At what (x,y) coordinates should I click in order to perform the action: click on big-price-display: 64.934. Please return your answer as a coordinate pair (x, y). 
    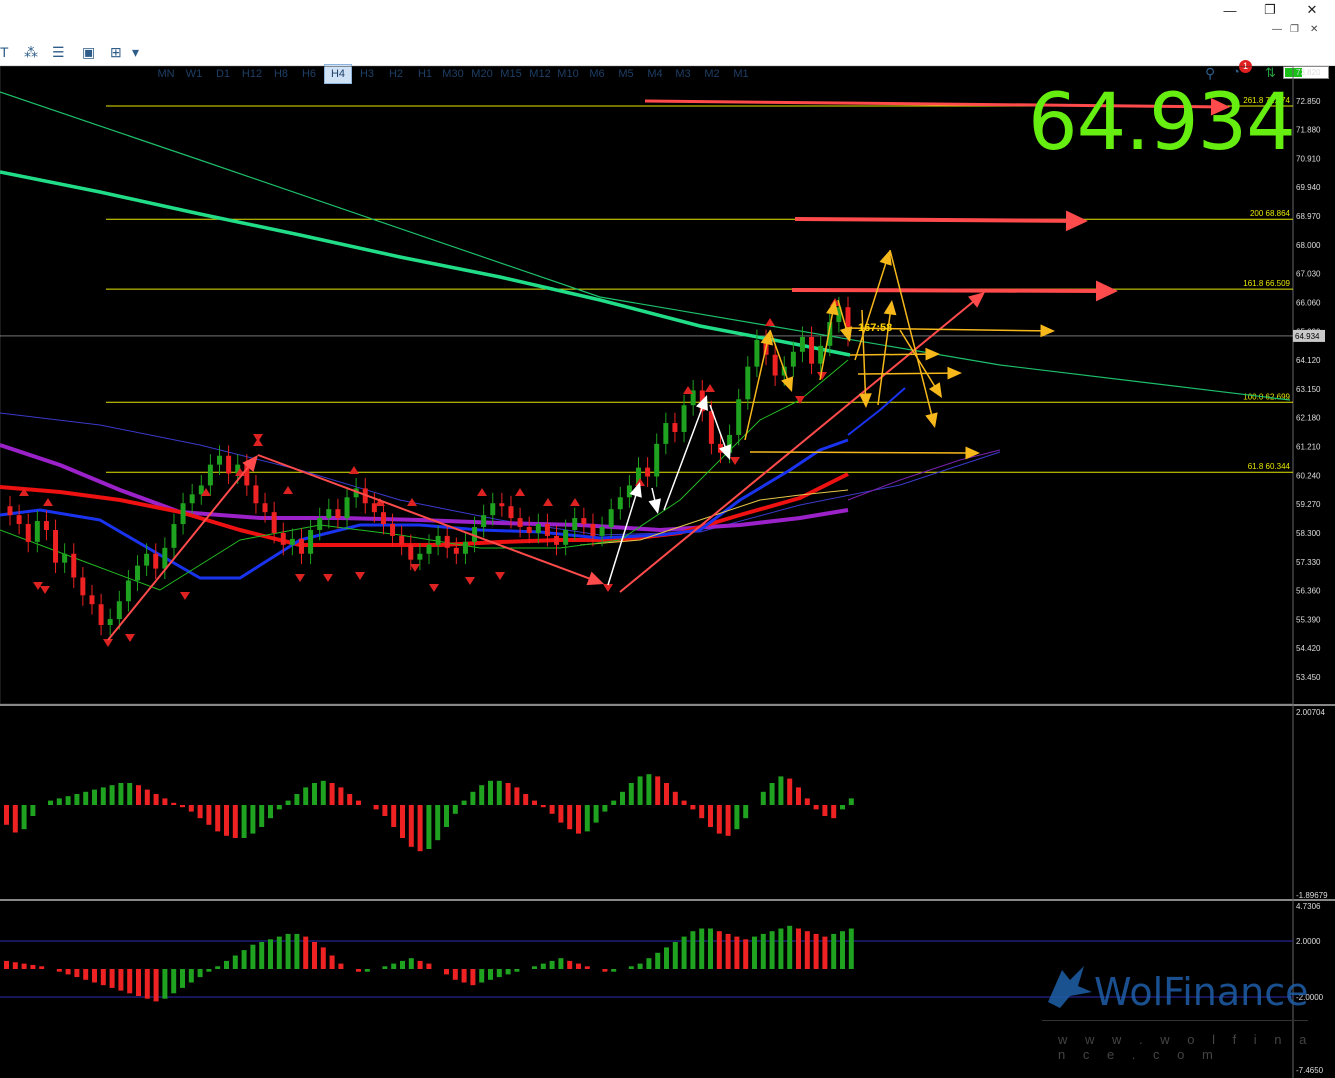
    Looking at the image, I should click on (1162, 123).